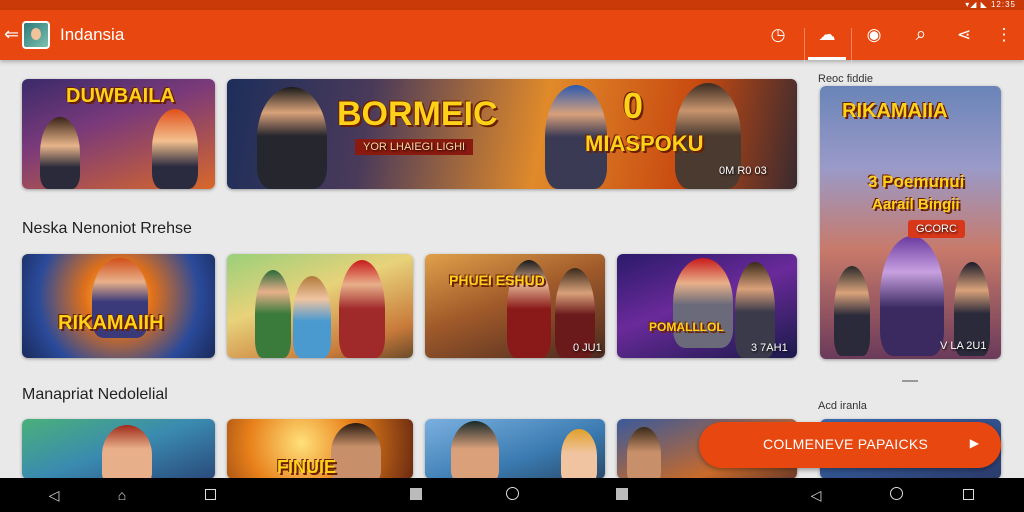  Describe the element at coordinates (644, 143) in the screenshot. I see `banner-badge: MIASPOKU` at that location.